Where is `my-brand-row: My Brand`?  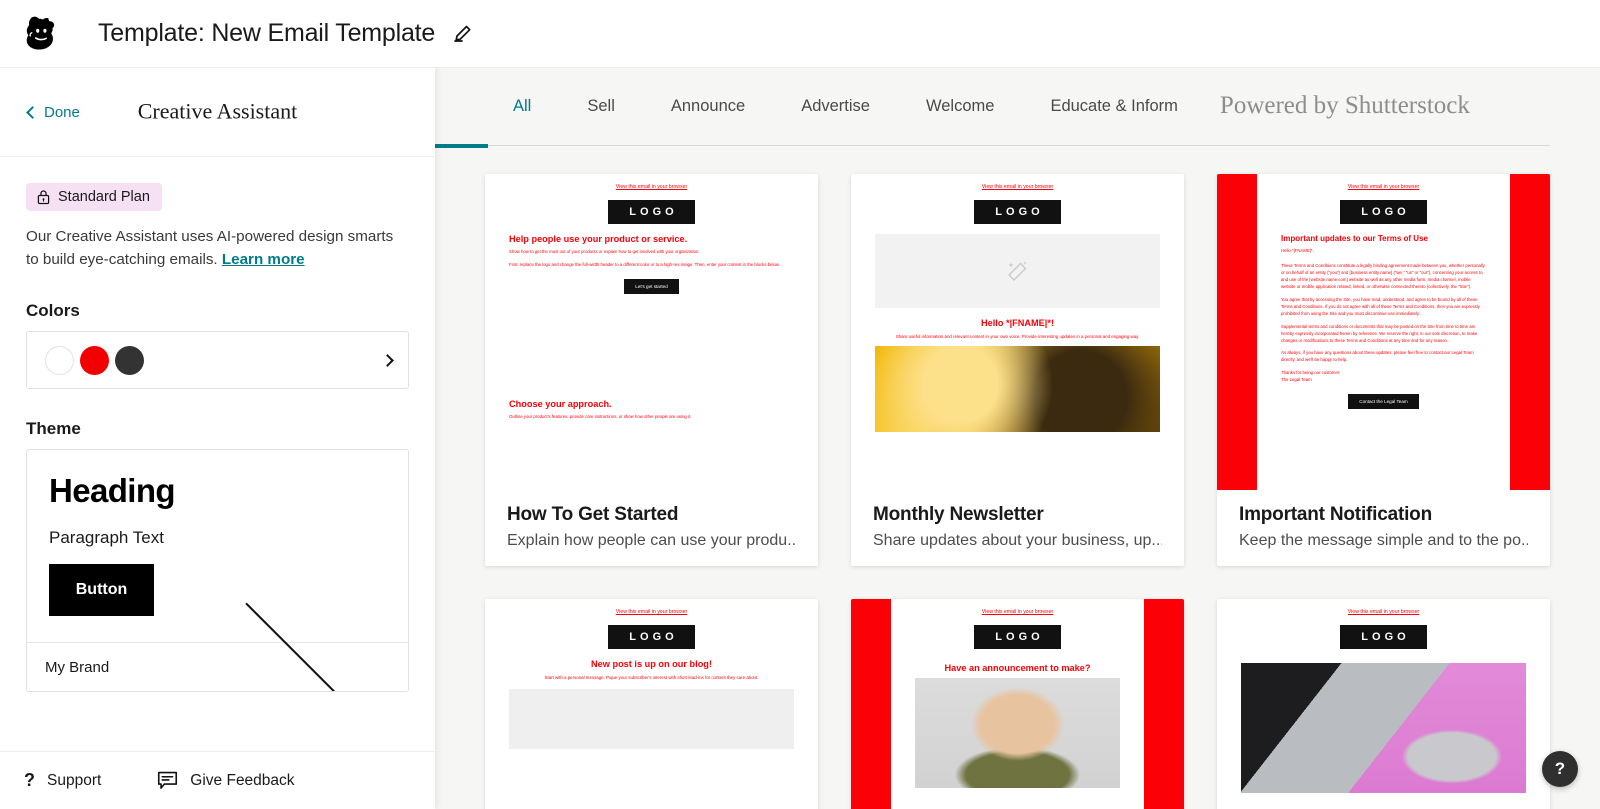 my-brand-row: My Brand is located at coordinates (217, 646).